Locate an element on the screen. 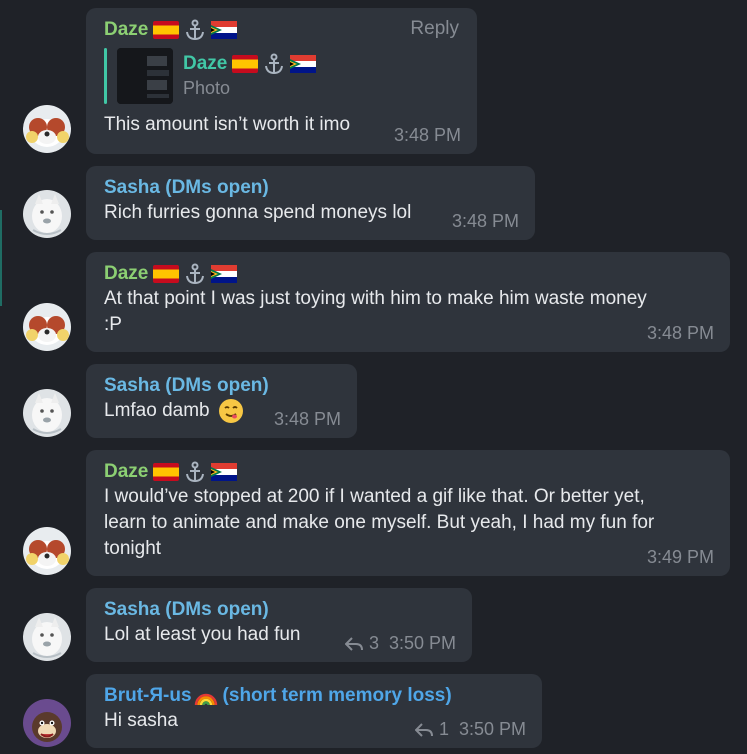 The width and height of the screenshot is (747, 754). message-meta: 1 3:50 PM is located at coordinates (470, 729).